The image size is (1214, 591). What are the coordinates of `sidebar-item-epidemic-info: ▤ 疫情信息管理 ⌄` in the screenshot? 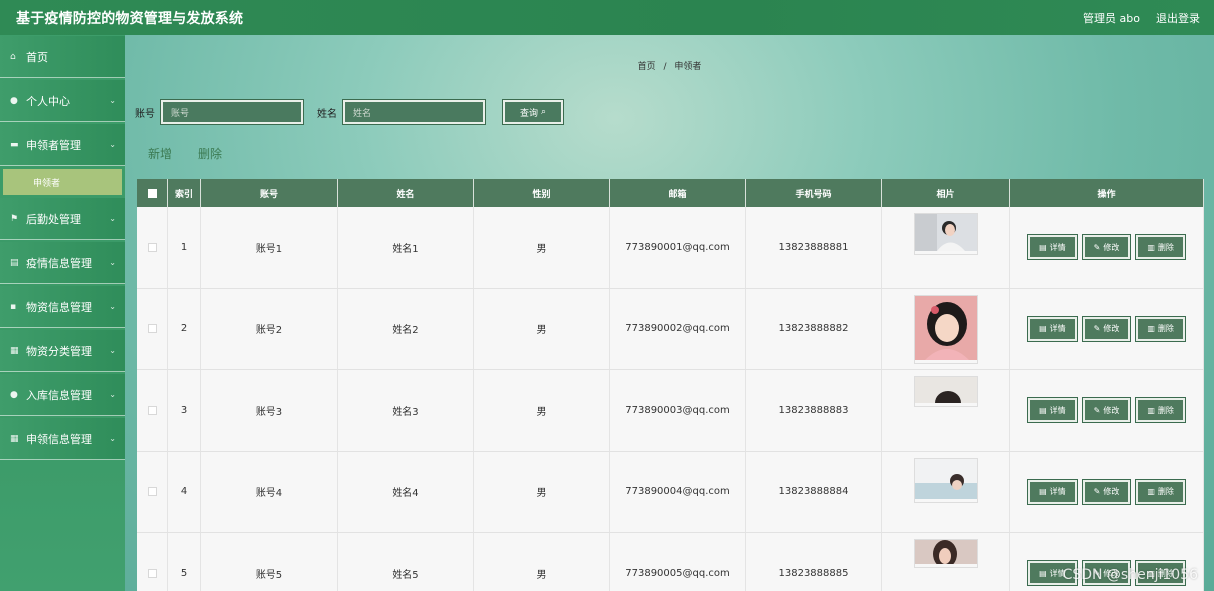 It's located at (62, 263).